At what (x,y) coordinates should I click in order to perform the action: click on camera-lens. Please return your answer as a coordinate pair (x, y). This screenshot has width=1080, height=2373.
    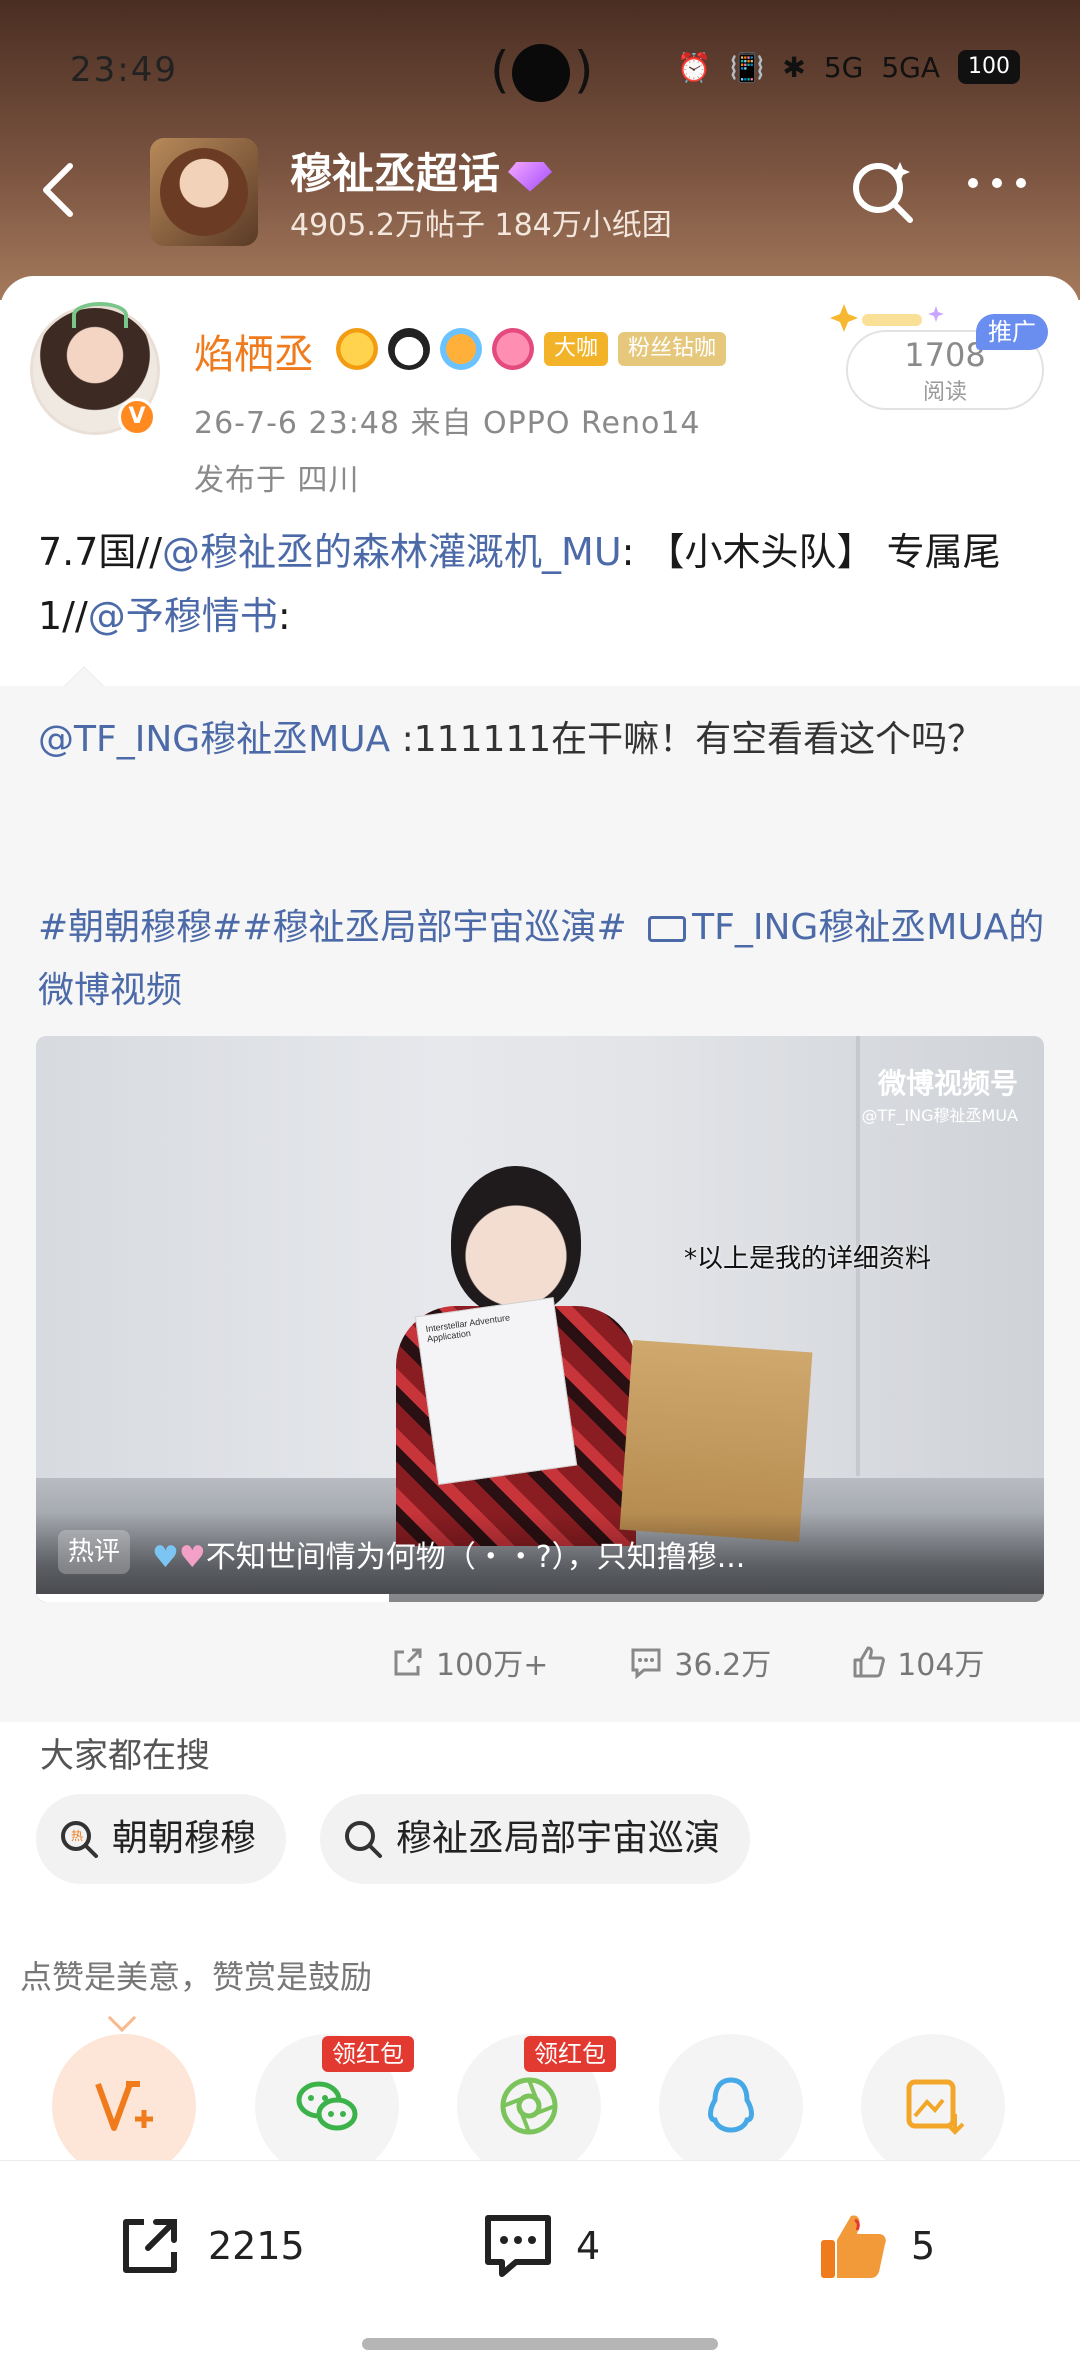
    Looking at the image, I should click on (541, 73).